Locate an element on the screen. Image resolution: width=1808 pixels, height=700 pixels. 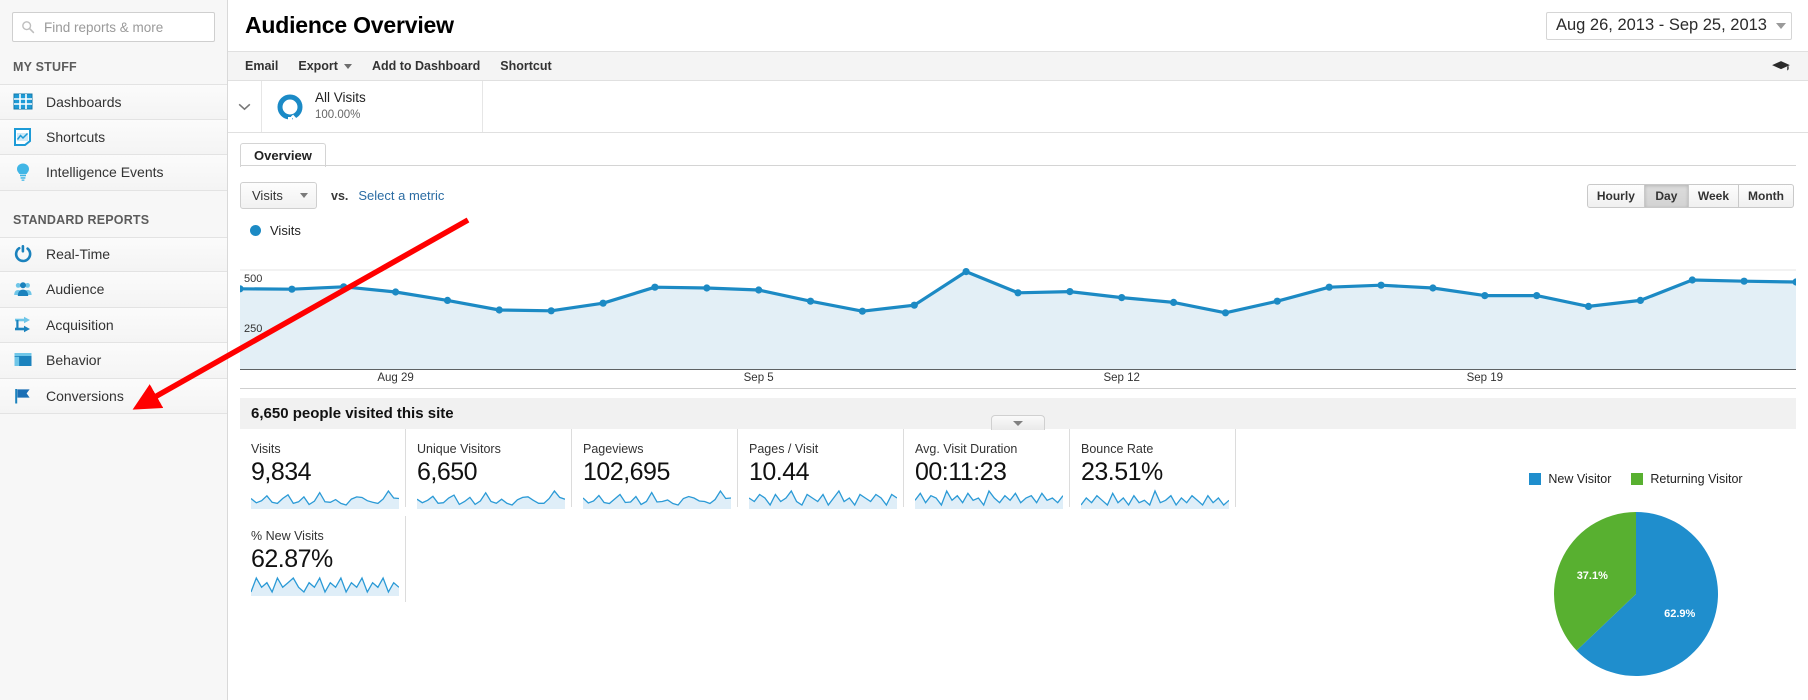
segment-percent: 100.00% is located at coordinates (338, 115).